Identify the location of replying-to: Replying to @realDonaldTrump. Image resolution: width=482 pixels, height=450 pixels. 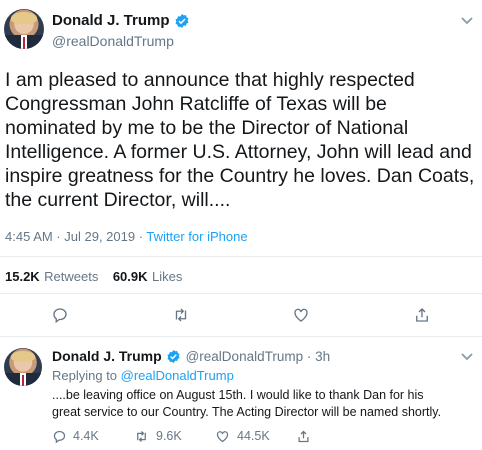
(143, 375).